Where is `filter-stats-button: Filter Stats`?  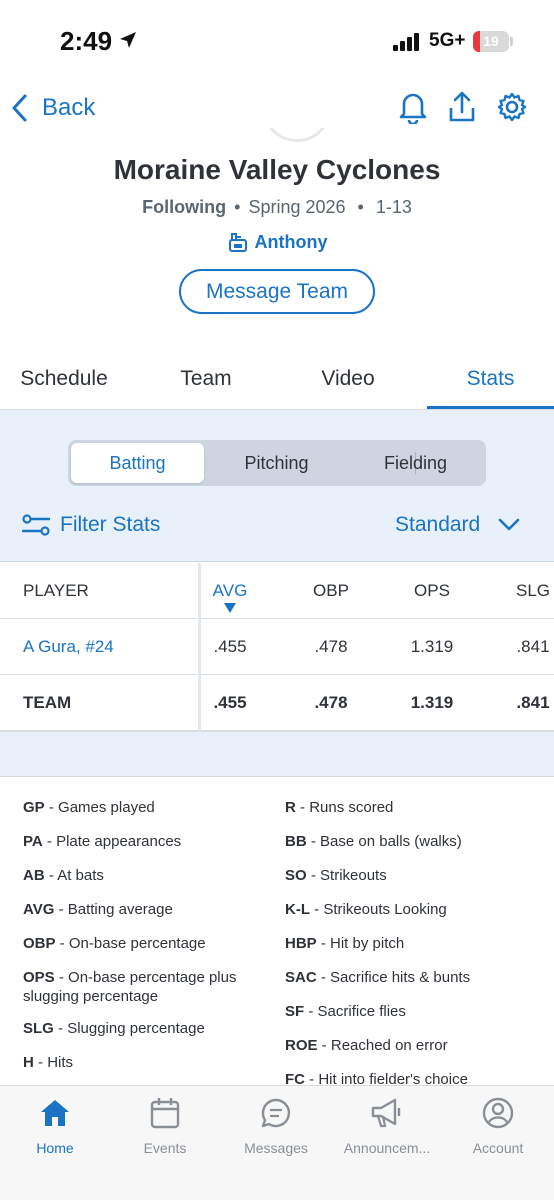 filter-stats-button: Filter Stats is located at coordinates (91, 525).